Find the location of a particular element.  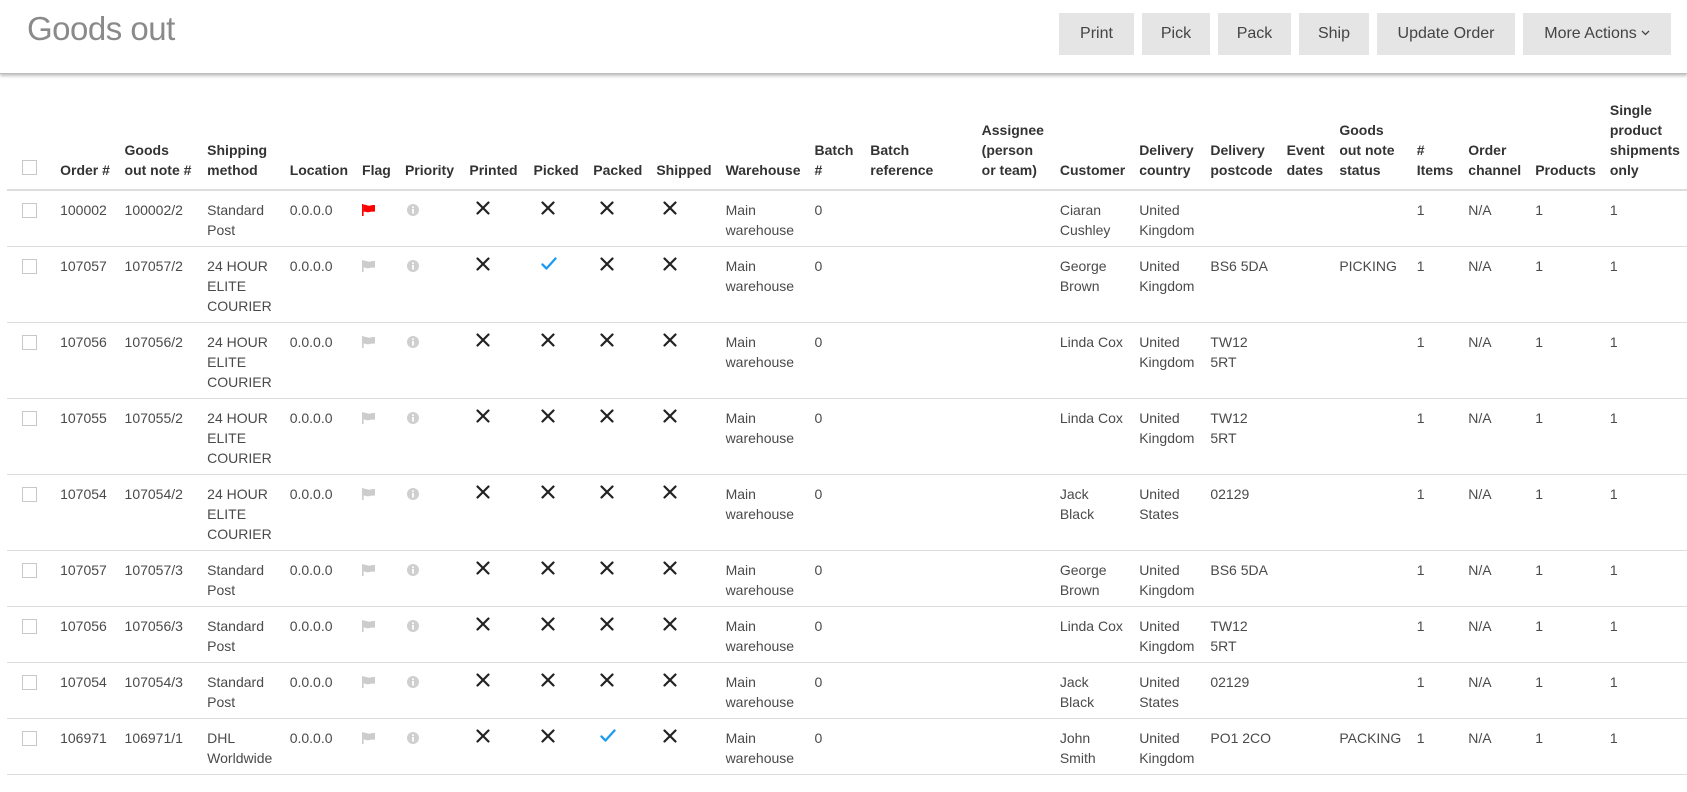

batch-reference-cell is located at coordinates (919, 690).